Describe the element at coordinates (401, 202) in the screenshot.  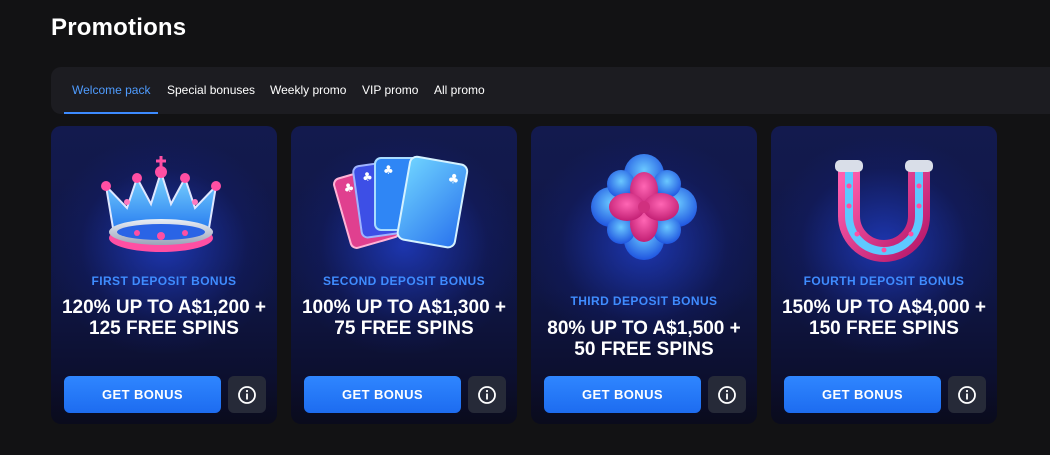
I see `playing-cards-icon: ♣ ♣ ♣ ♣` at that location.